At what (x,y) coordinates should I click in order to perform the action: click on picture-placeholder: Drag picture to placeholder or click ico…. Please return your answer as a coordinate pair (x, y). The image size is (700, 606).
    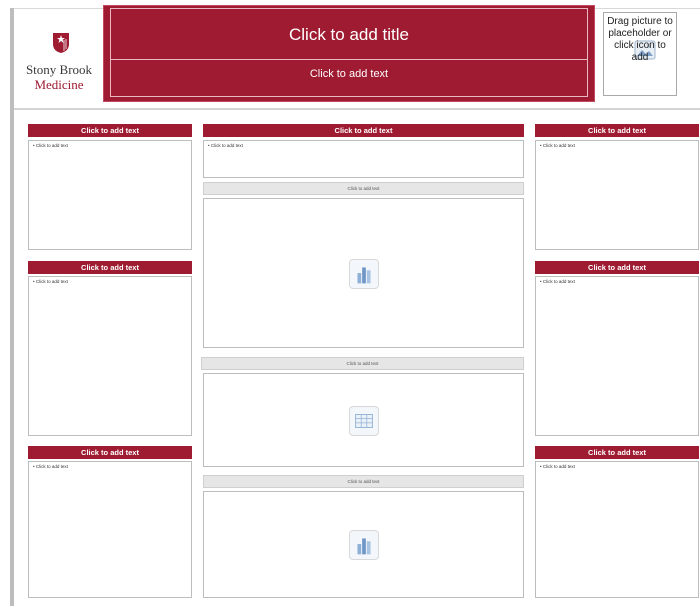
    Looking at the image, I should click on (640, 54).